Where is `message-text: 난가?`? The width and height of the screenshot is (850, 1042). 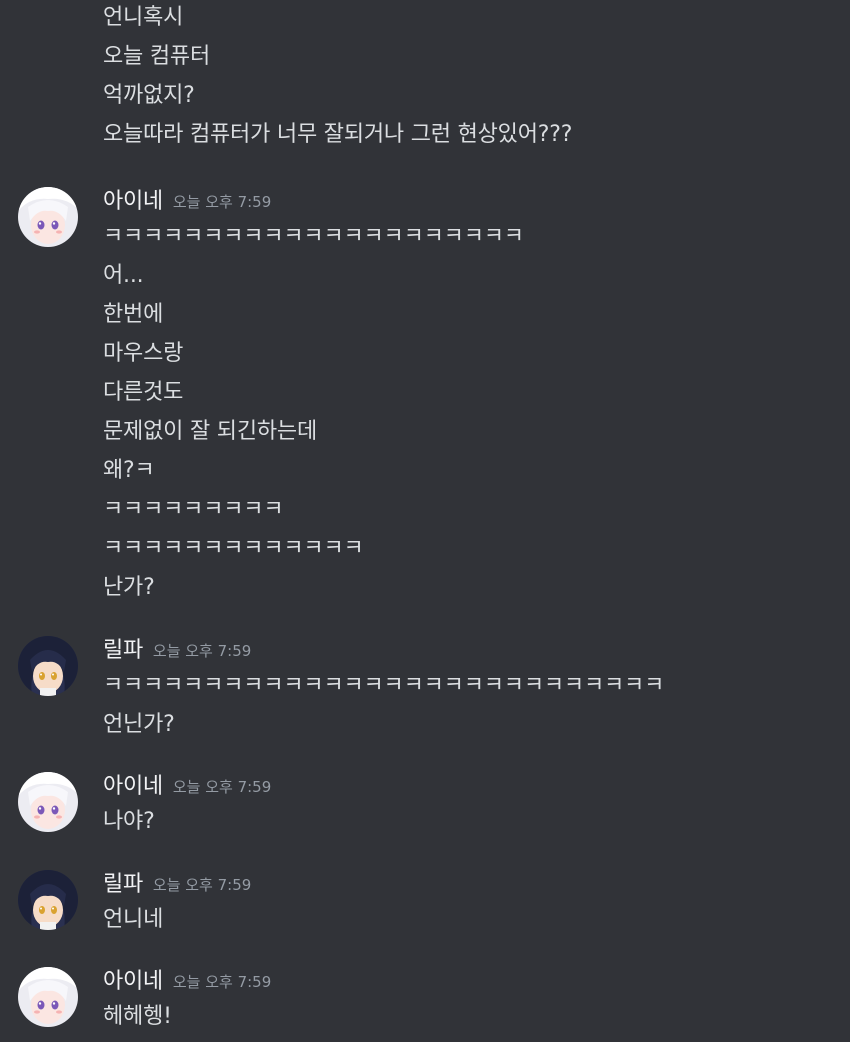
message-text: 난가? is located at coordinates (129, 587).